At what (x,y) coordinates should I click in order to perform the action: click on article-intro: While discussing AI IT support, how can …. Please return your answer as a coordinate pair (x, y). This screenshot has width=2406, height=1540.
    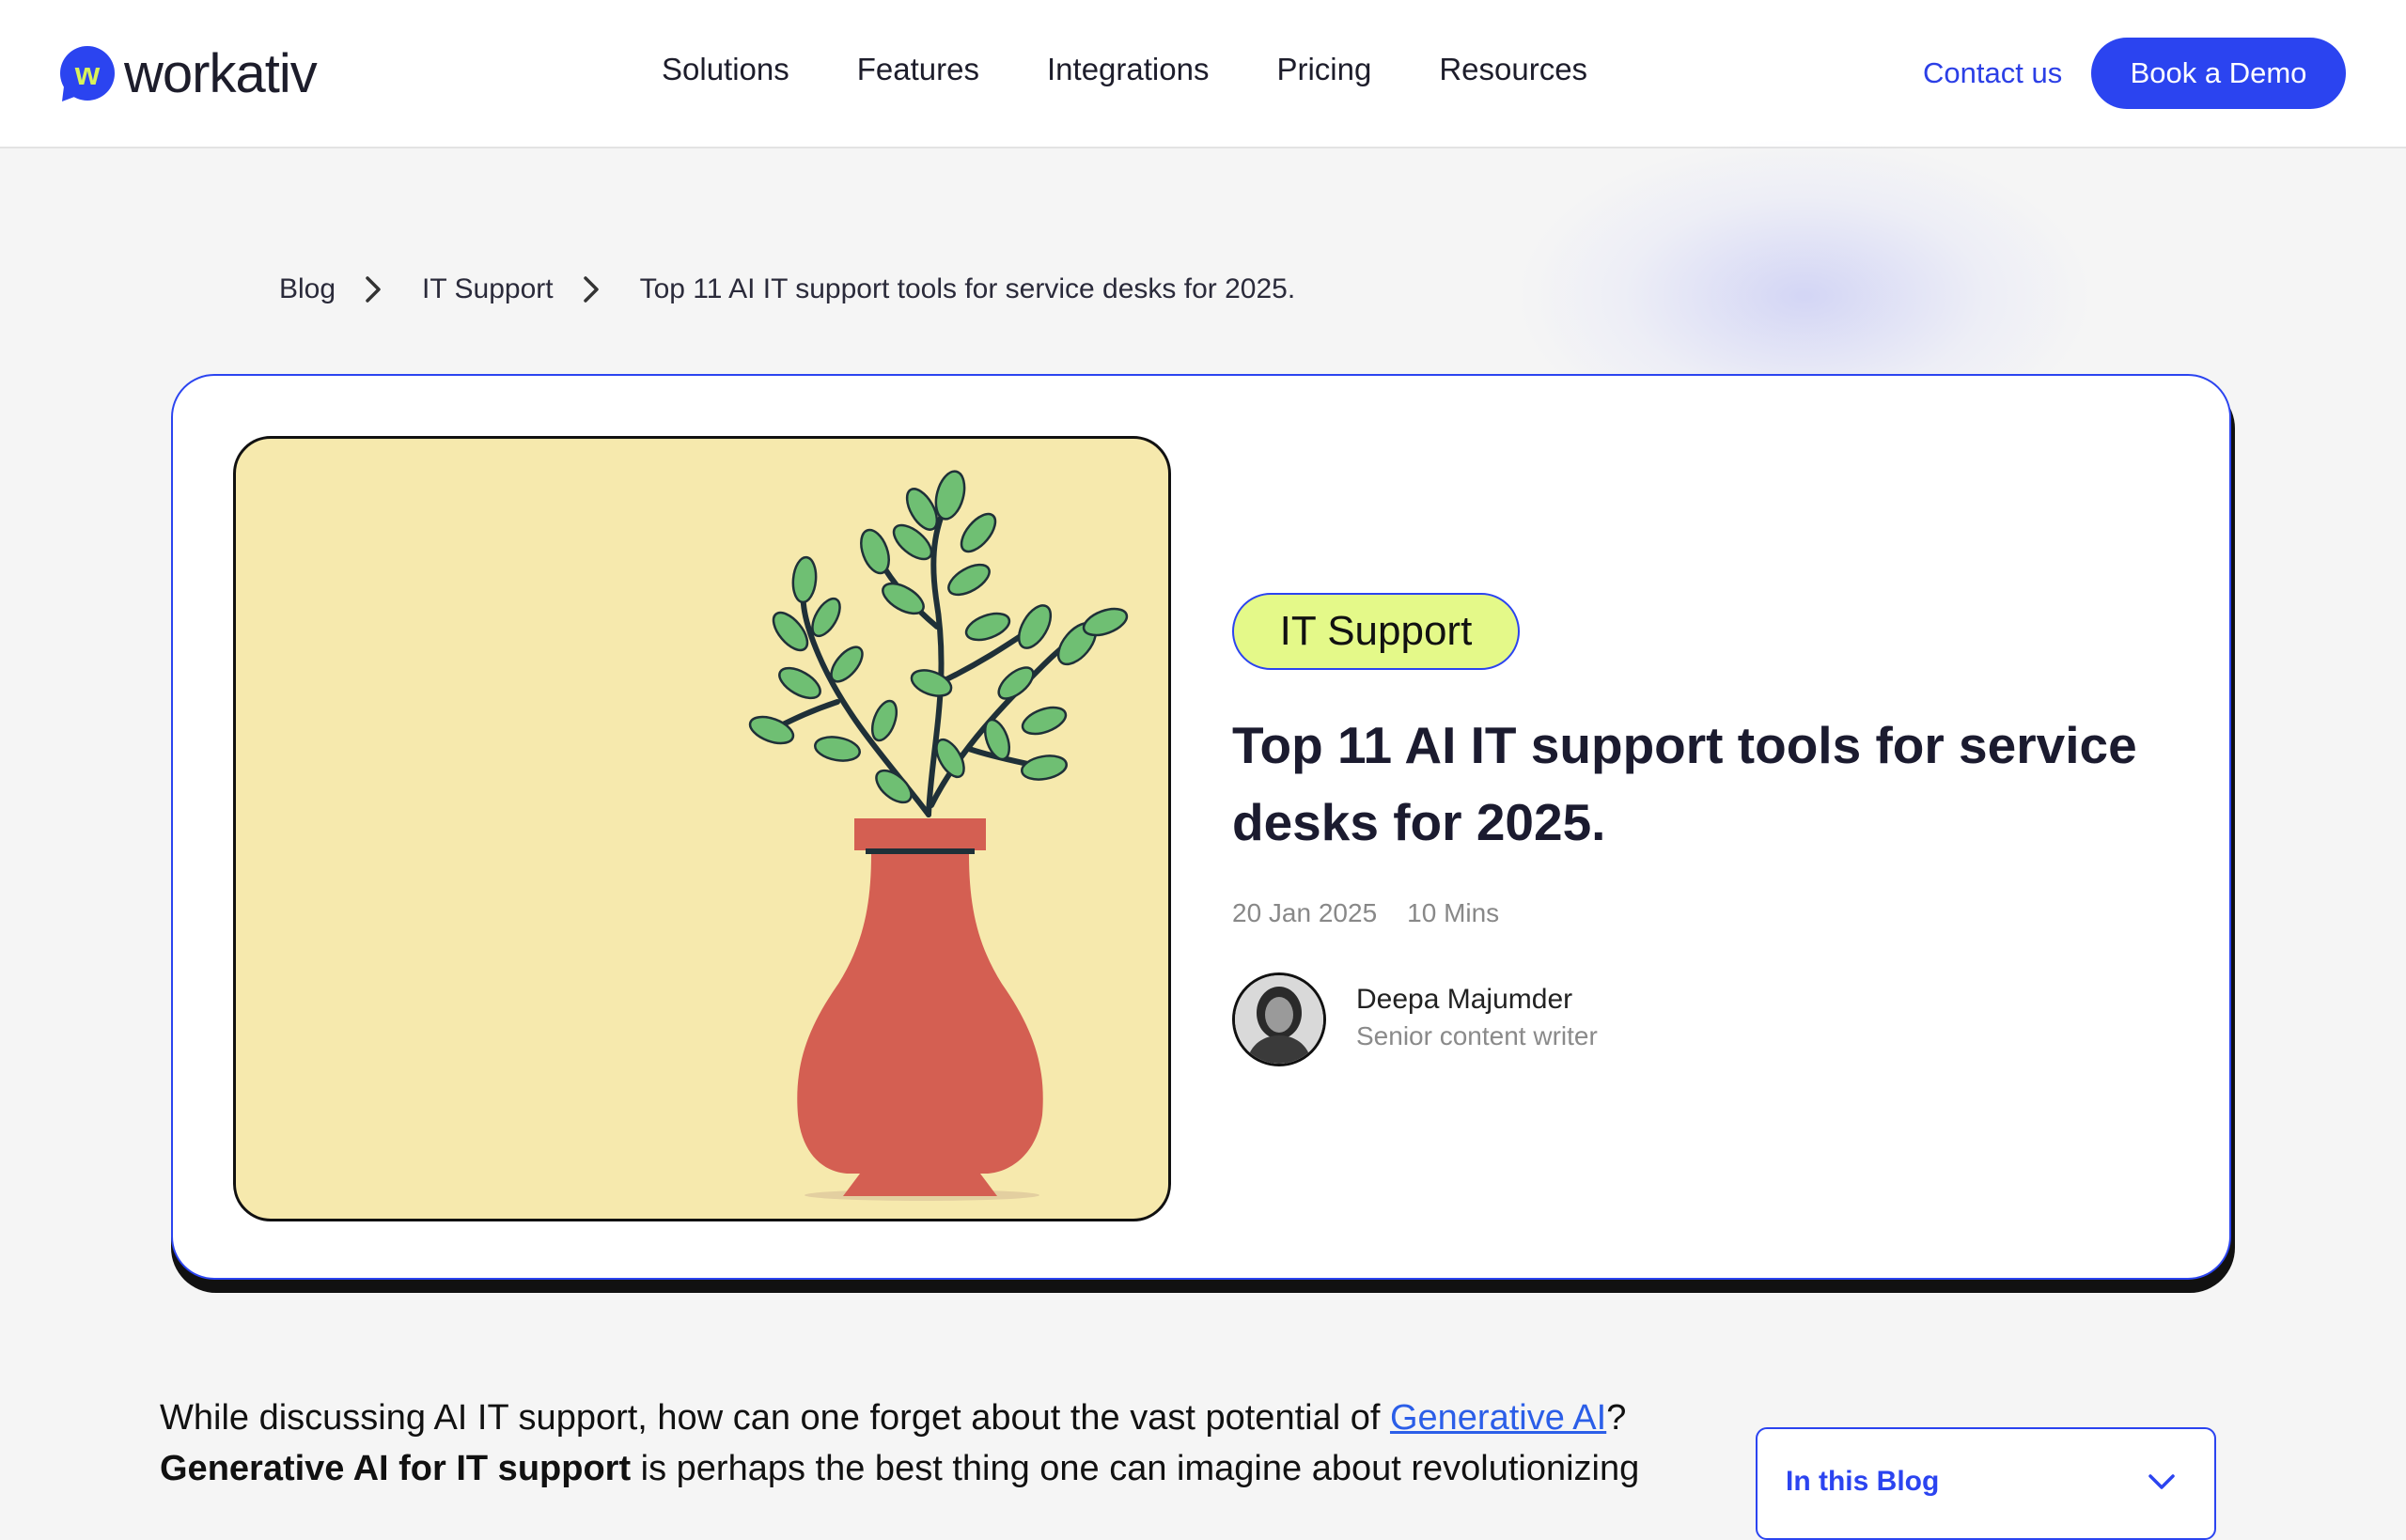
    Looking at the image, I should click on (921, 1443).